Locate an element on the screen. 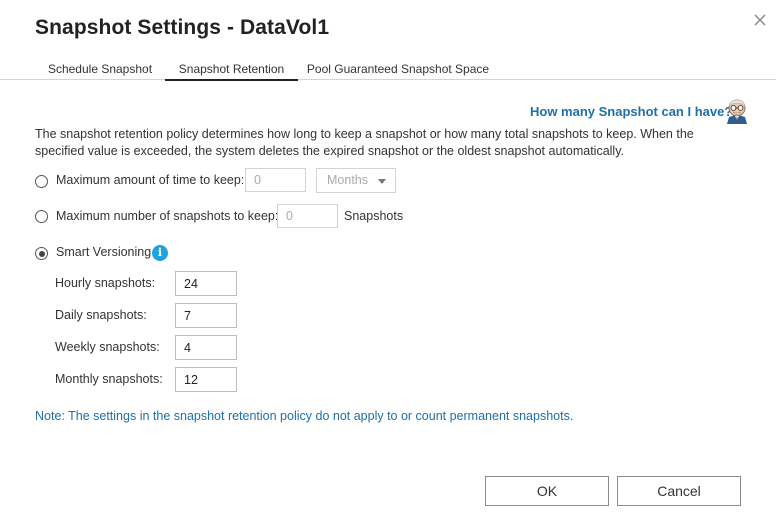 The height and width of the screenshot is (530, 776). daily-snapshots-input is located at coordinates (206, 315).